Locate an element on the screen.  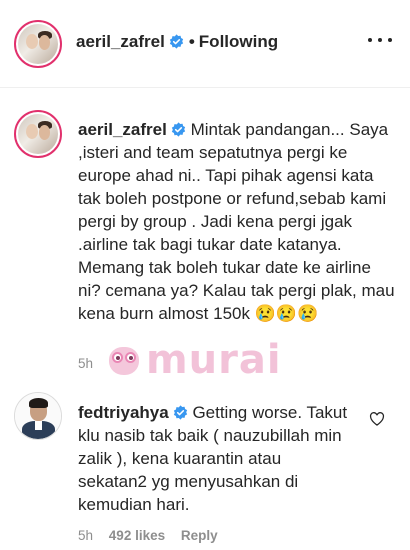
likes-count: 492 likes is located at coordinates (137, 535).